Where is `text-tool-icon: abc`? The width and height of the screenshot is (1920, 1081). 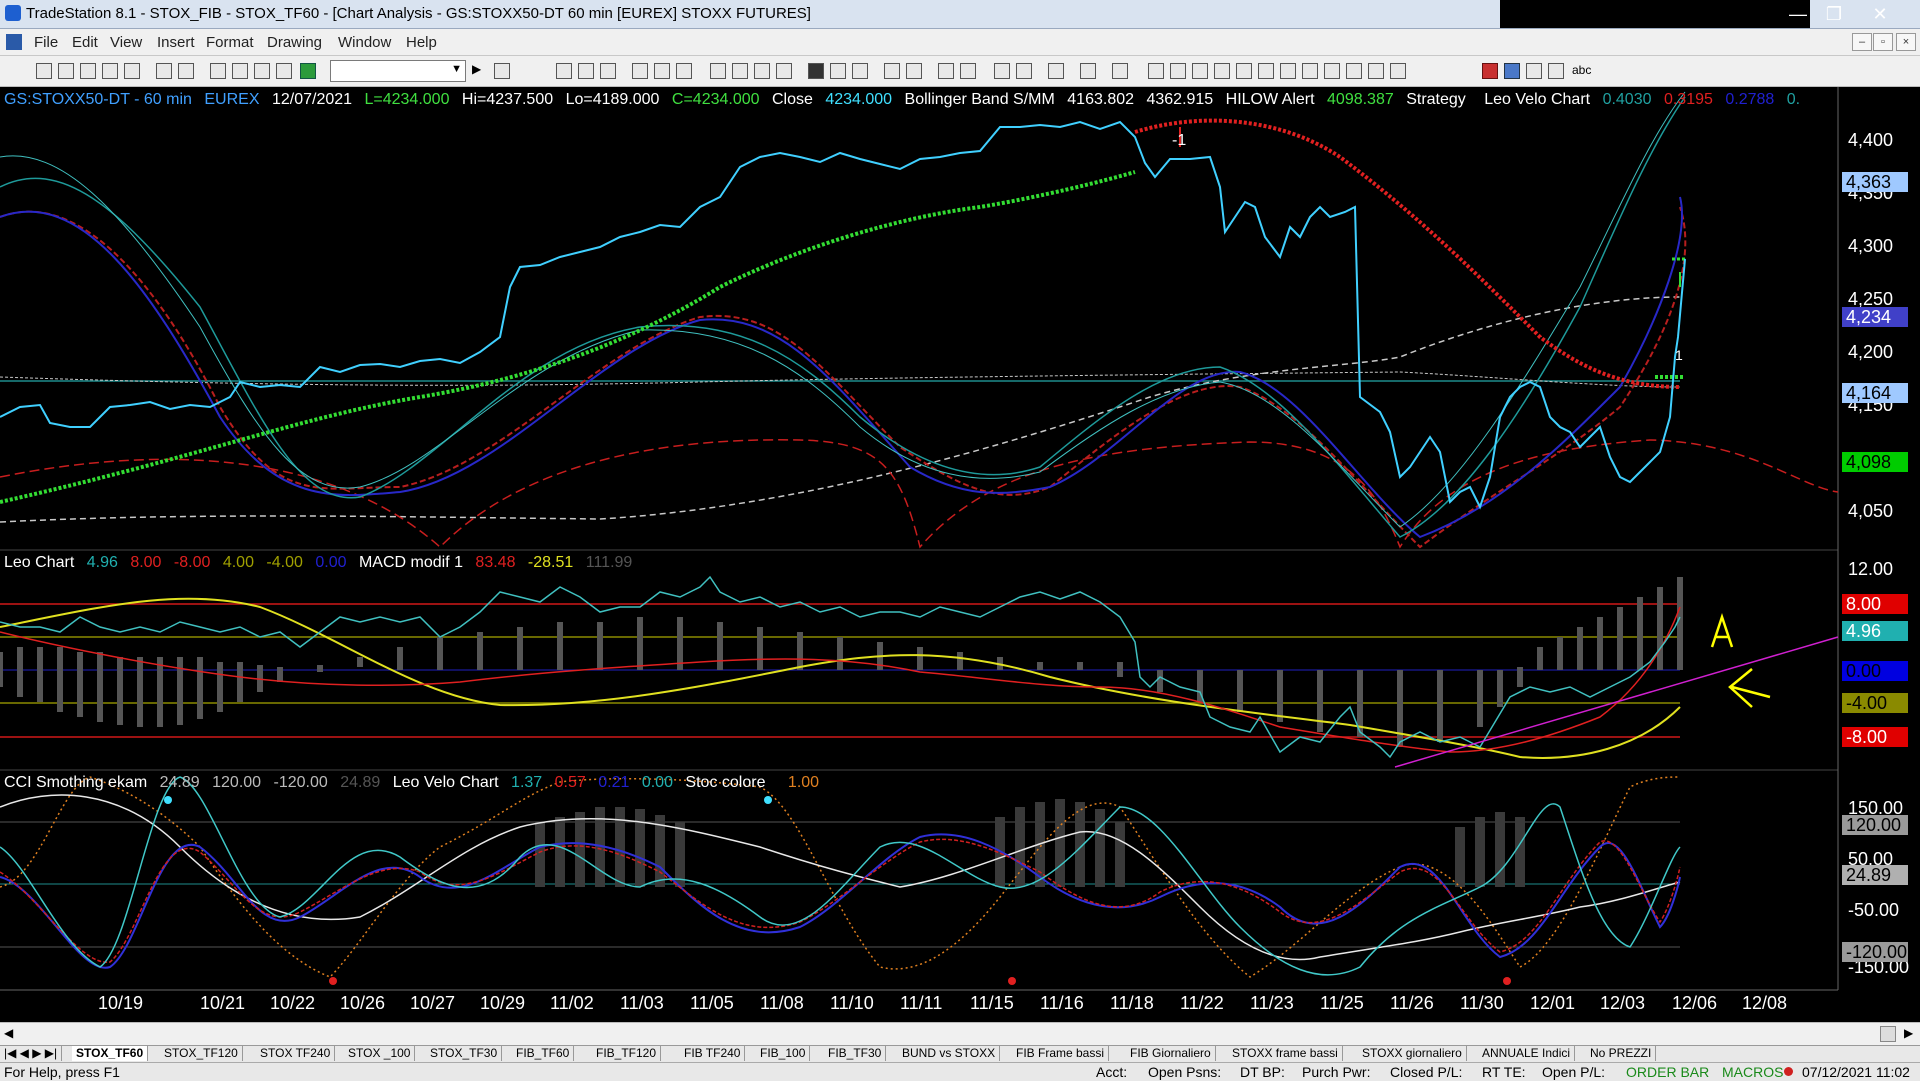
text-tool-icon: abc is located at coordinates (1581, 70).